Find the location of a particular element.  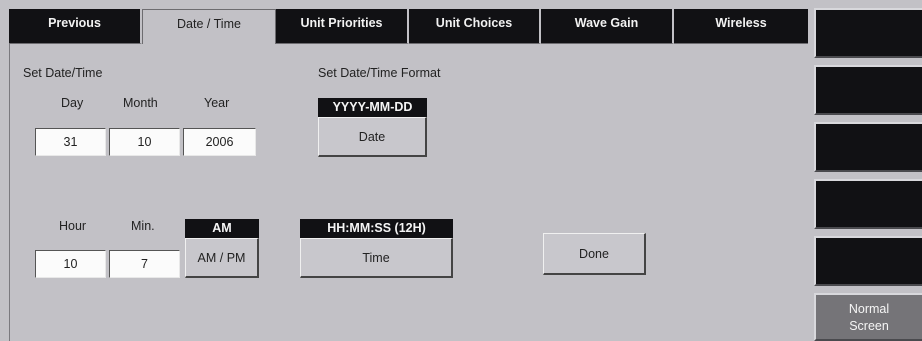

tab-unit-choices: Unit Choices is located at coordinates (475, 26).